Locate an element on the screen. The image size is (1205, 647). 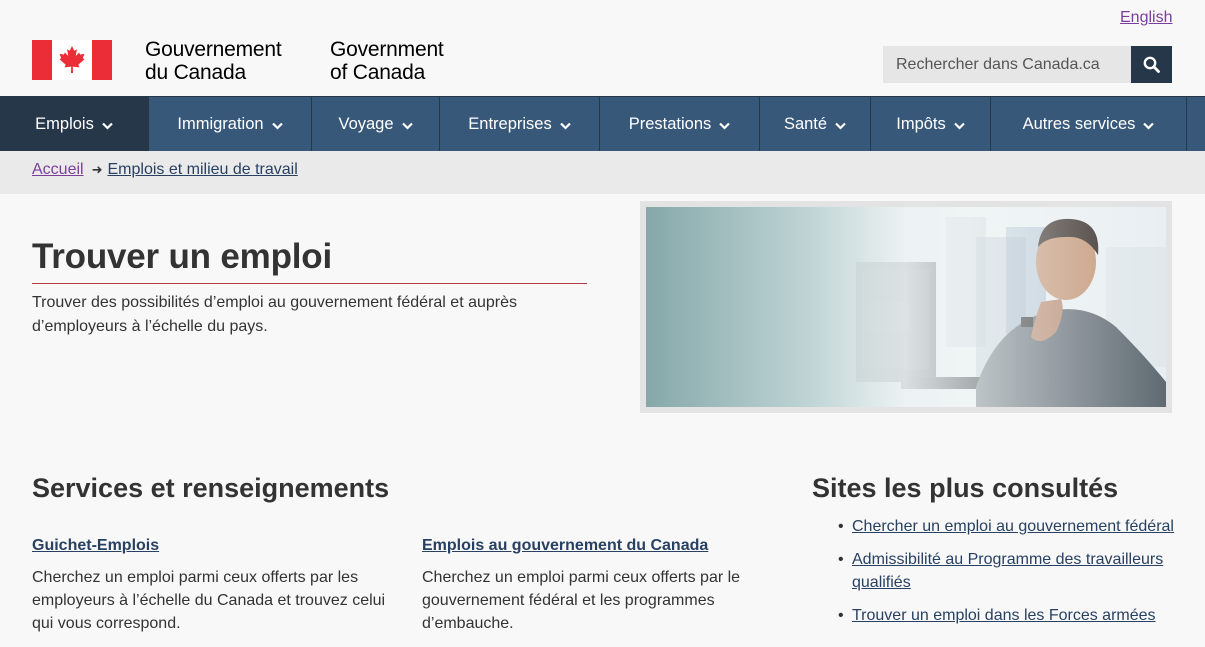
breadcrumb: Accueil ➜ Emplois et milieu de travail is located at coordinates (602, 172).